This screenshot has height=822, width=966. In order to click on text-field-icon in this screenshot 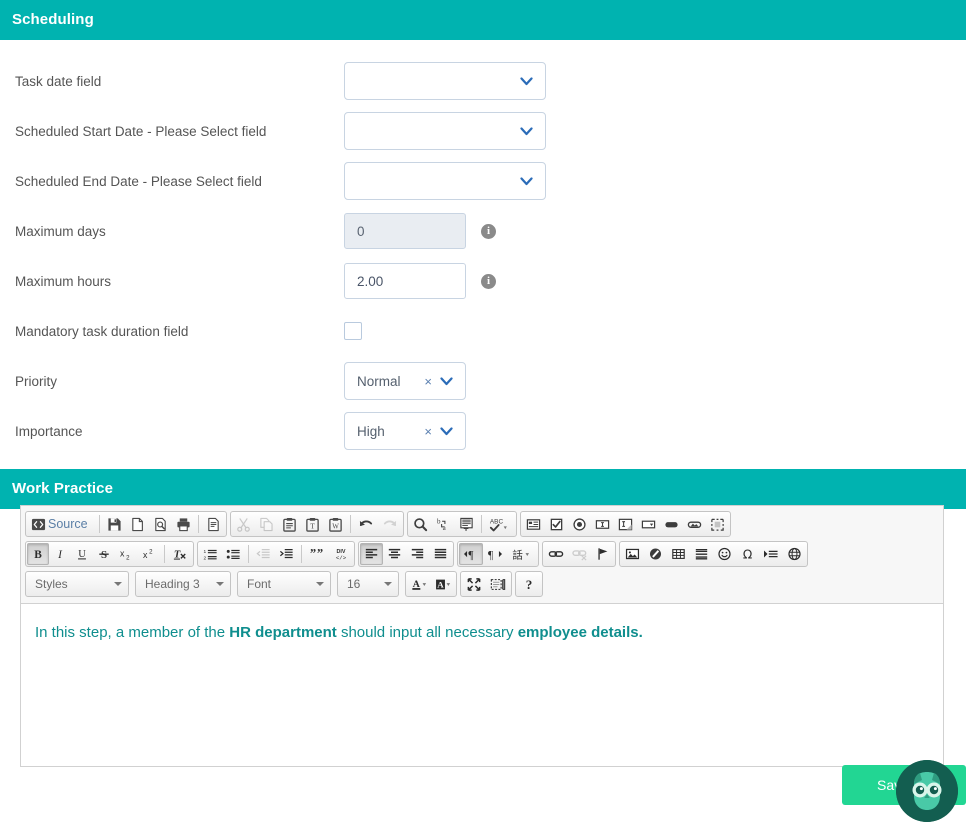, I will do `click(602, 524)`.